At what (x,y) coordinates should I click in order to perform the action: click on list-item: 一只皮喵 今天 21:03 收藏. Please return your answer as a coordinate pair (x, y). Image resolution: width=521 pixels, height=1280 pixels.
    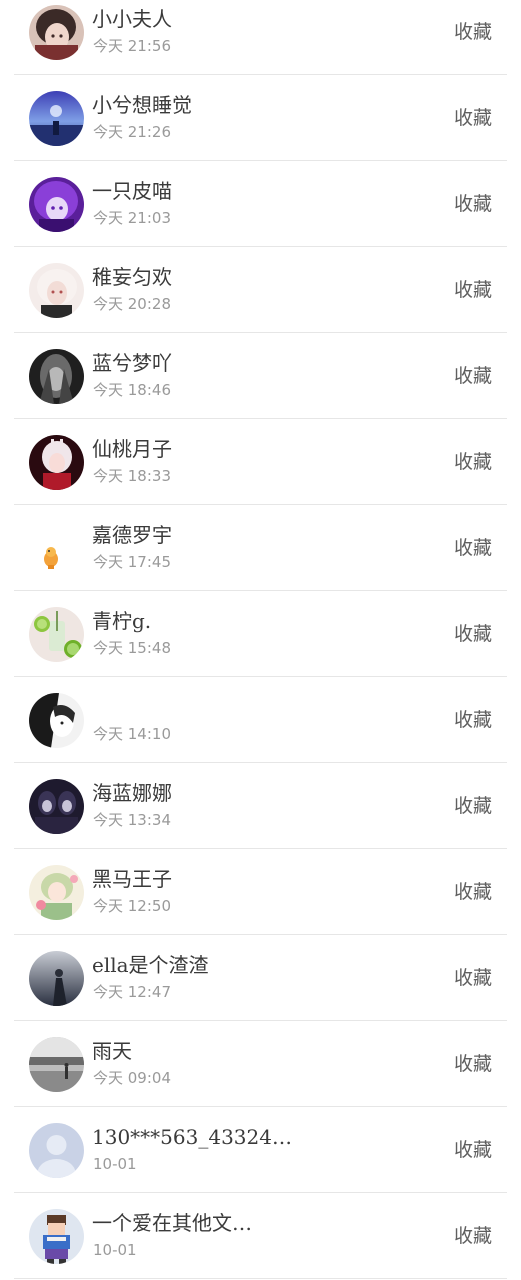
    Looking at the image, I should click on (260, 204).